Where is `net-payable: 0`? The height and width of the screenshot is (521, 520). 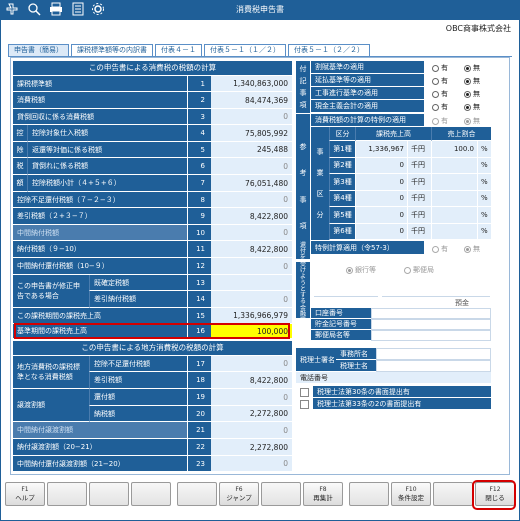 net-payable: 0 is located at coordinates (251, 299).